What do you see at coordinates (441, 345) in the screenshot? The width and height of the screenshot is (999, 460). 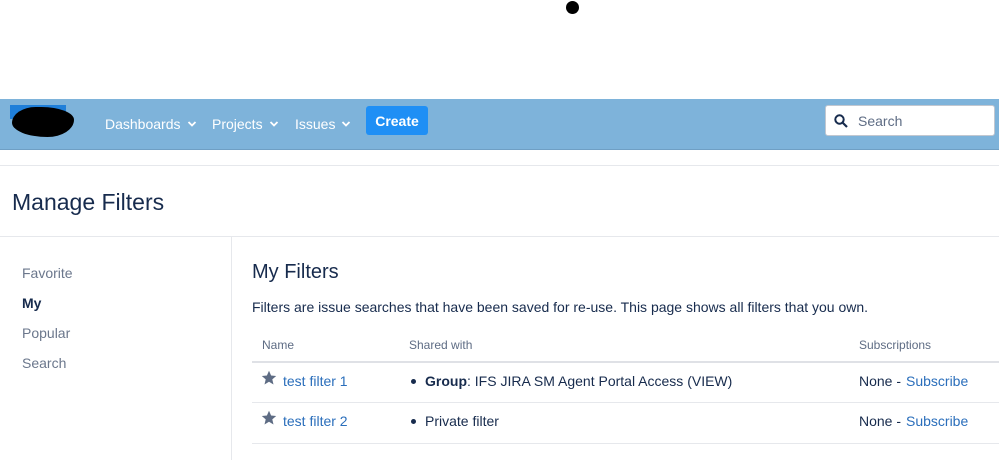 I see `column-header-shared-with: Shared with` at bounding box center [441, 345].